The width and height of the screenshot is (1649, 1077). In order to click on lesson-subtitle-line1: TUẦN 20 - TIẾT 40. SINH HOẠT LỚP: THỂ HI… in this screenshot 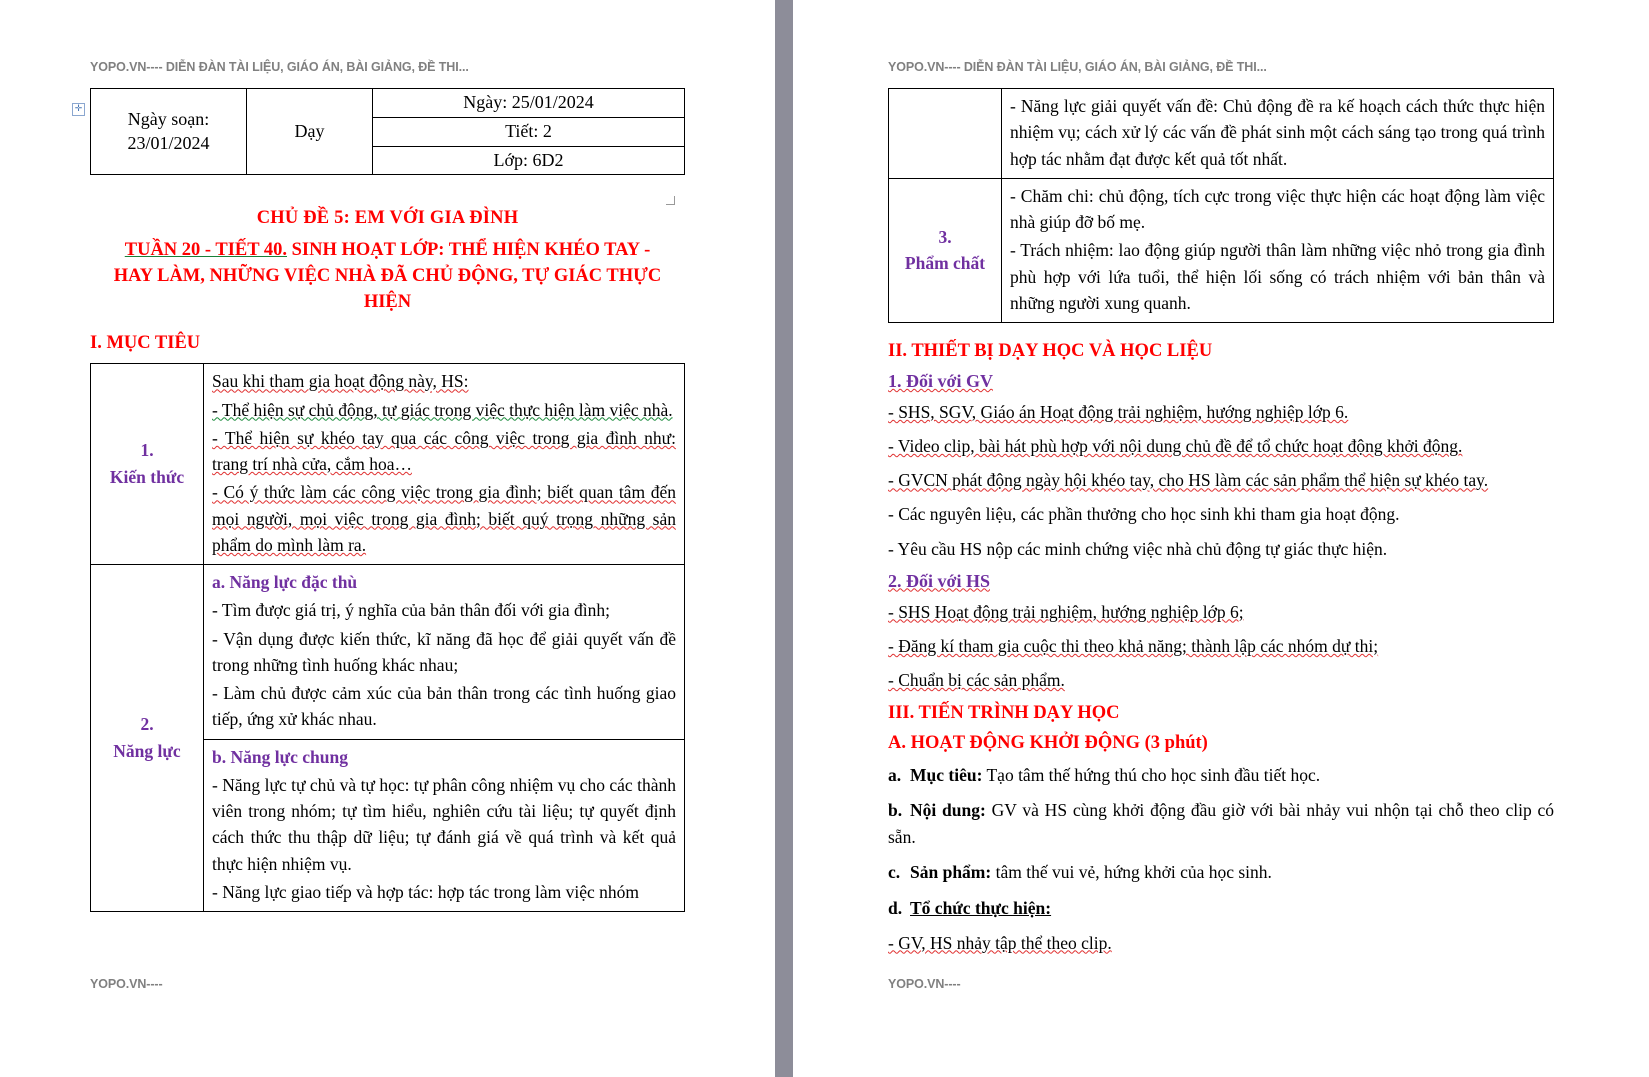, I will do `click(387, 250)`.